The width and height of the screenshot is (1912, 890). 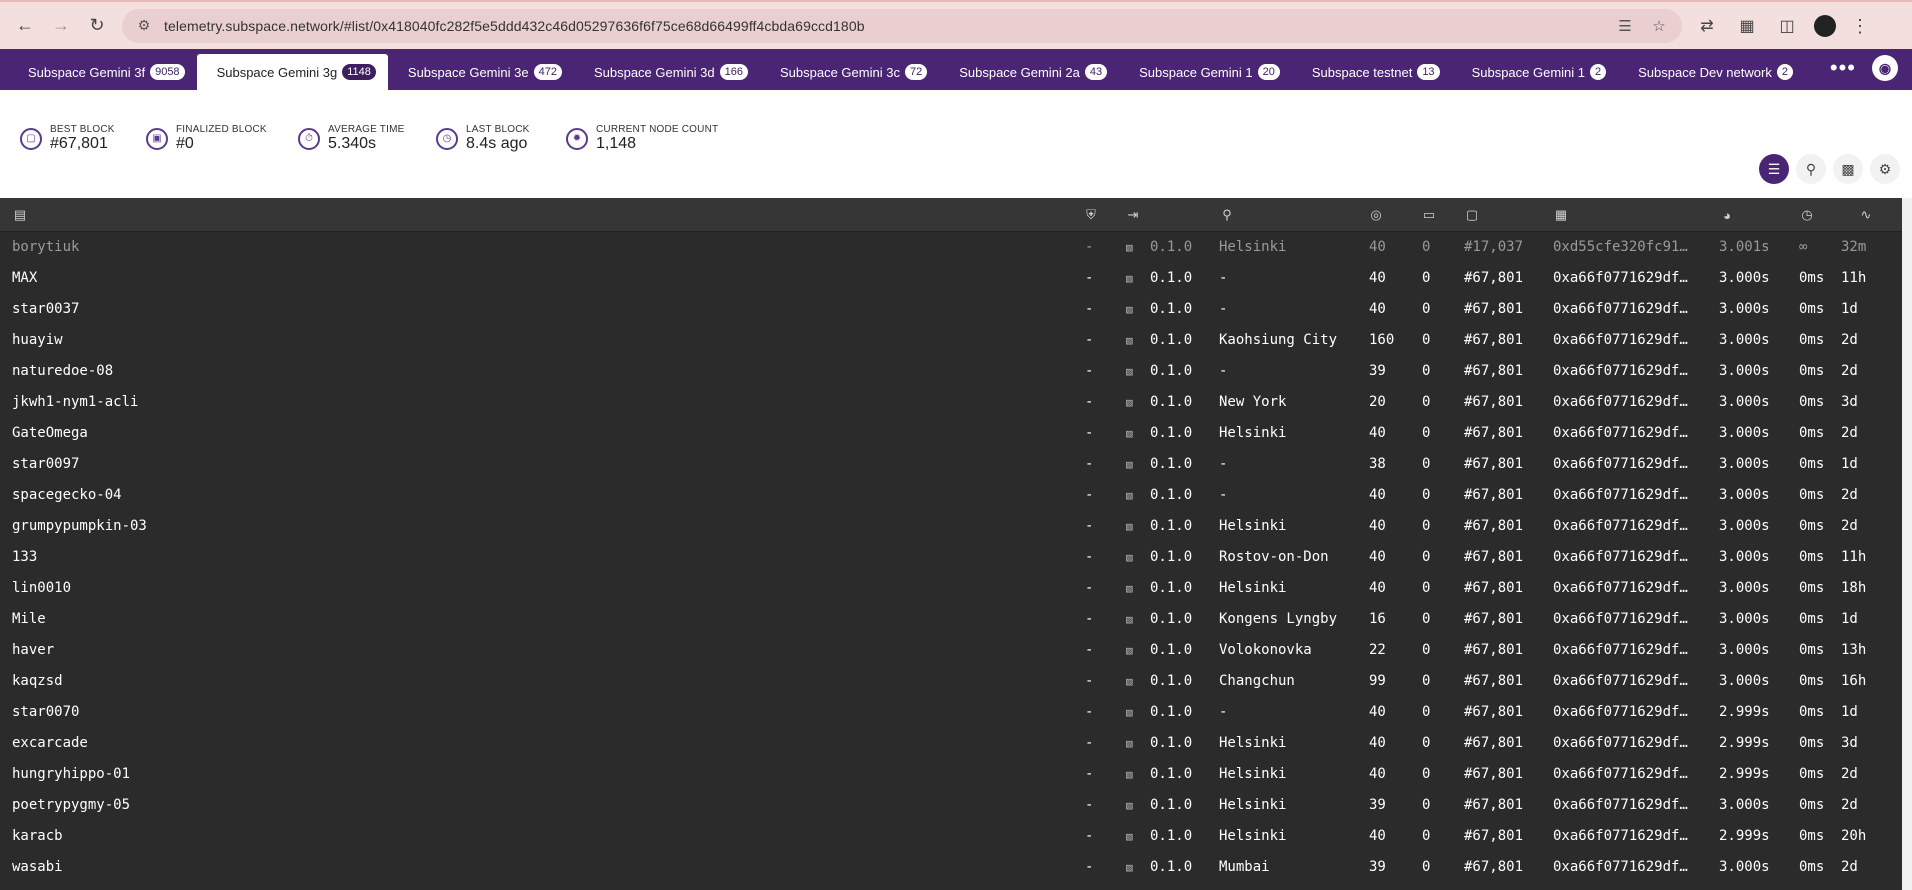 I want to click on location-pin-icon: ⚲, so click(x=1227, y=215).